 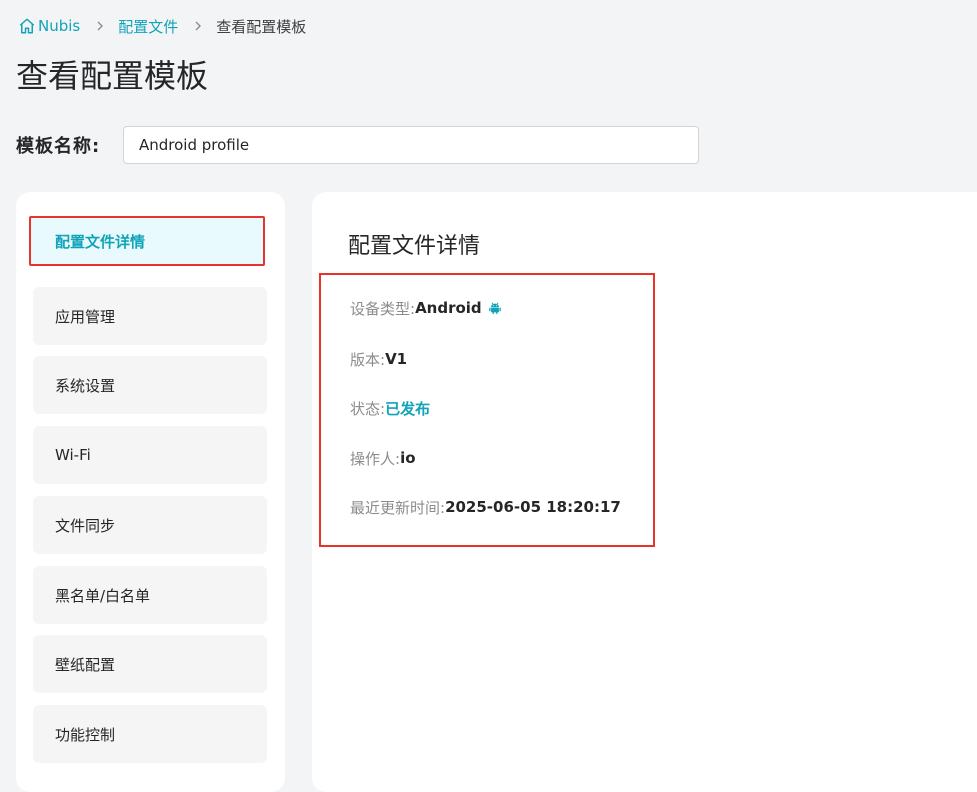 I want to click on operator-row: 操作人: io, so click(x=383, y=458).